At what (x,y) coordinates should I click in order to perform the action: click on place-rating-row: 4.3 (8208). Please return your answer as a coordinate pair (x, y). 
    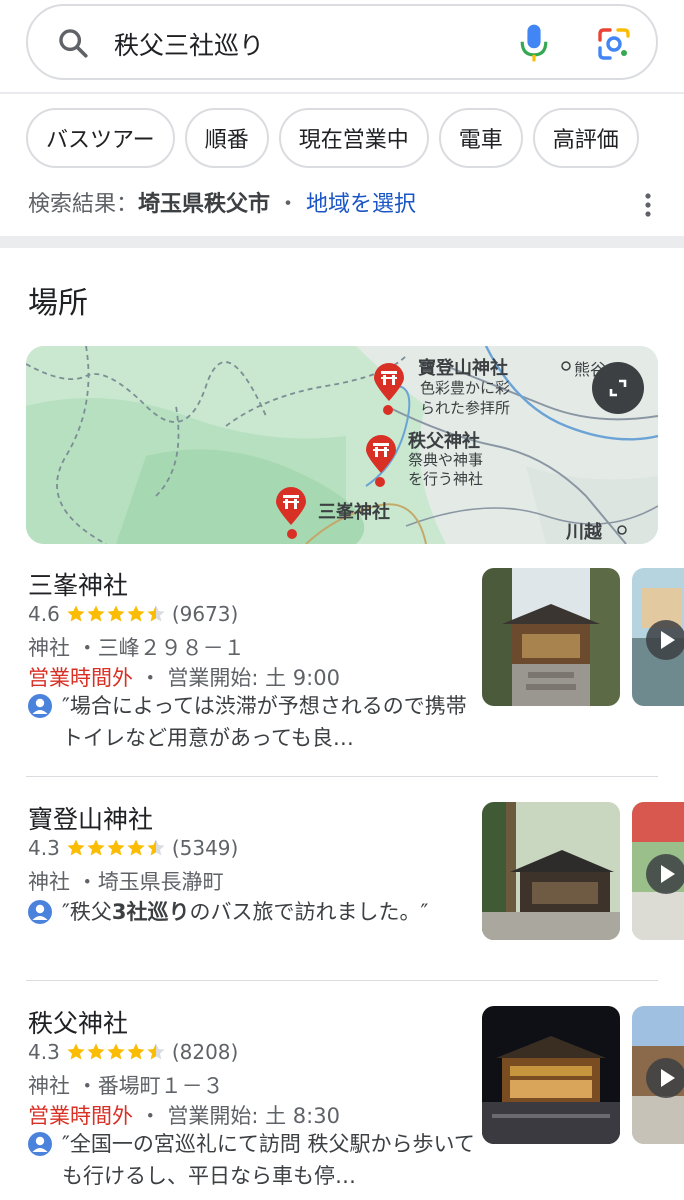
    Looking at the image, I should click on (133, 1052).